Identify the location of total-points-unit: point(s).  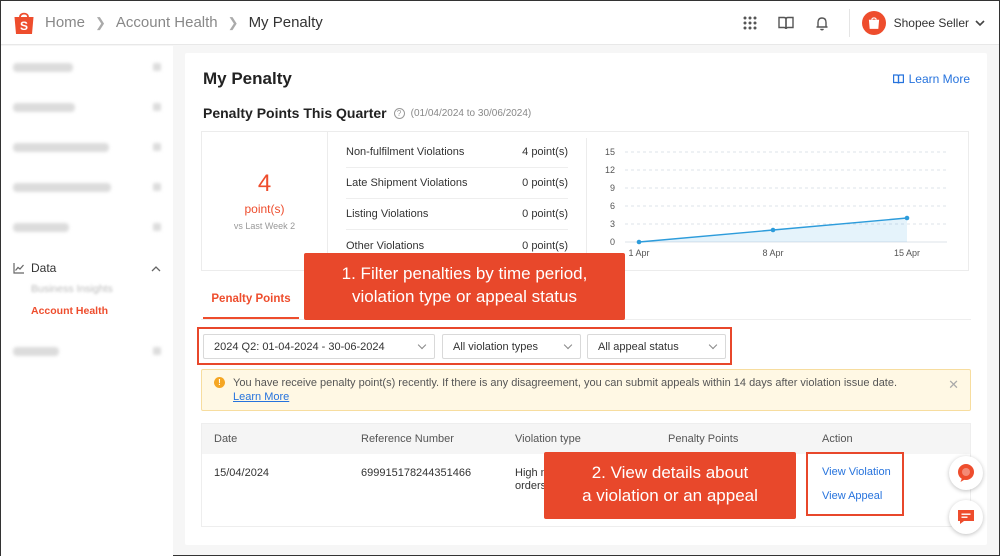
(264, 209).